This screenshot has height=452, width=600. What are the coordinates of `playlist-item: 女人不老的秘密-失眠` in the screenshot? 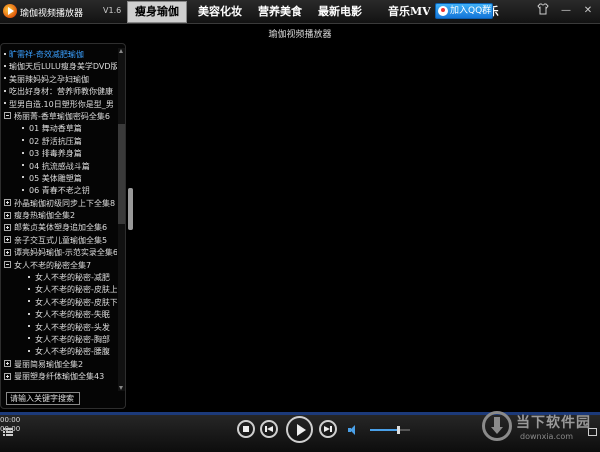 It's located at (60, 315).